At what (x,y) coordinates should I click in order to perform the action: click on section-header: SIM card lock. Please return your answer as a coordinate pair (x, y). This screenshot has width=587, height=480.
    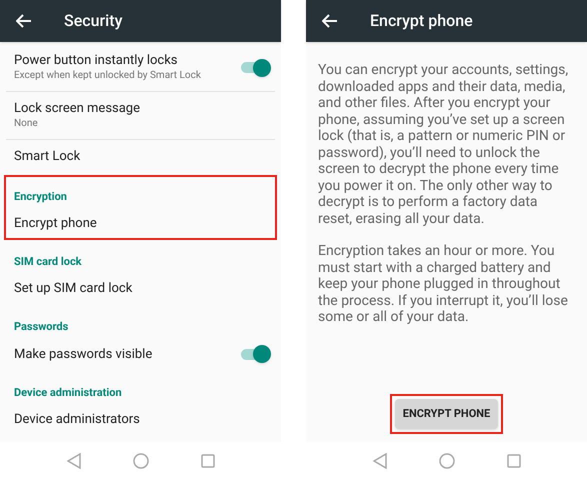
    Looking at the image, I should click on (48, 261).